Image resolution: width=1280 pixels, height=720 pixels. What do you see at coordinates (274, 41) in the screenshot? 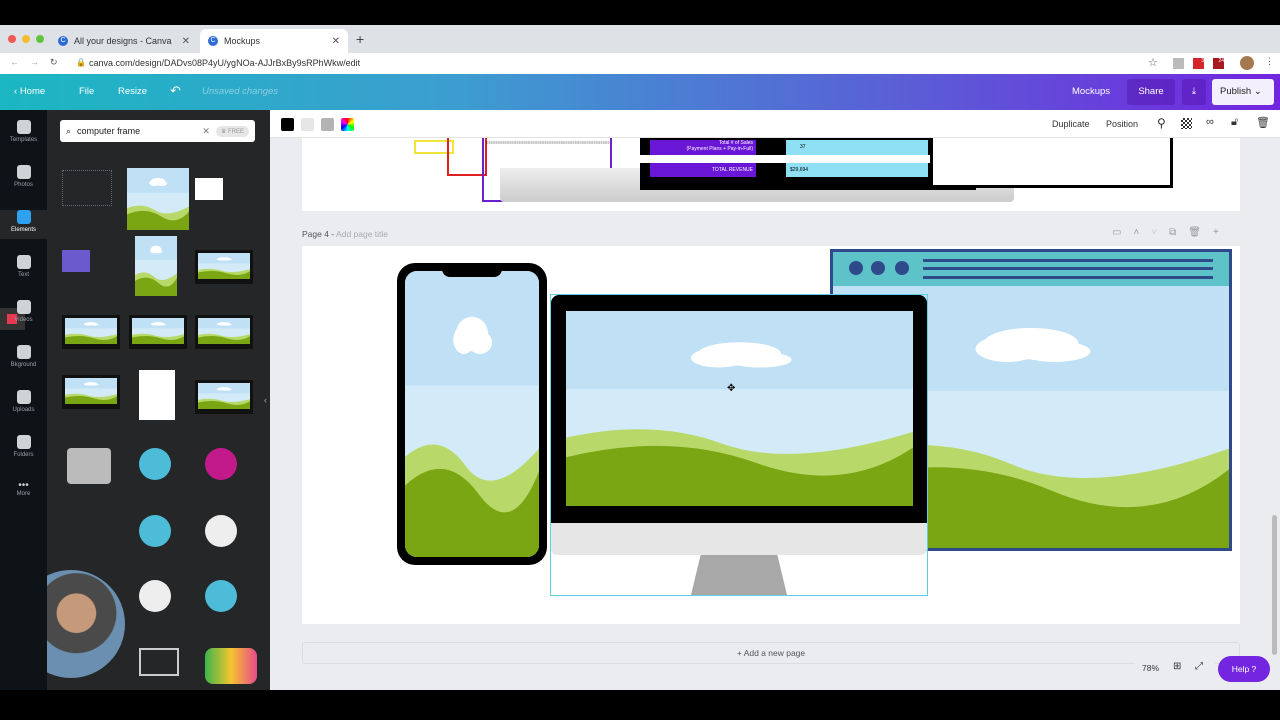
I see `tab-mockups: C Mockups ✕` at bounding box center [274, 41].